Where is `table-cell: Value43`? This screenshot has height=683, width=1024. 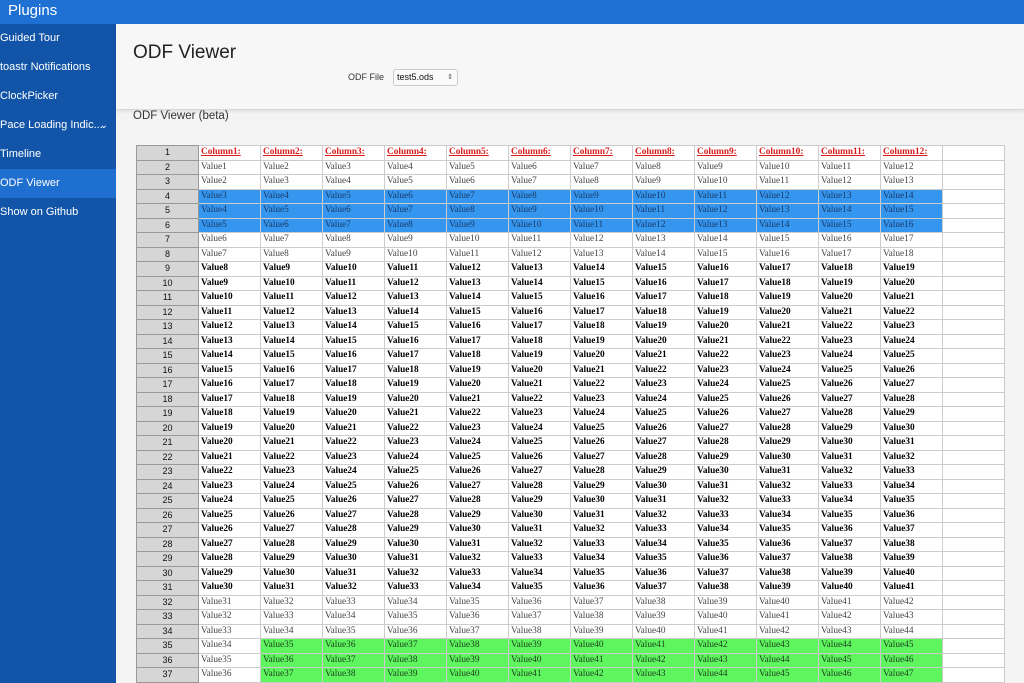
table-cell: Value43 is located at coordinates (849, 631).